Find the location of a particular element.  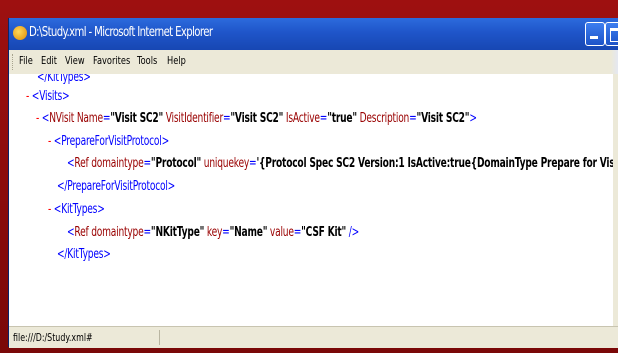

menu-tools: Tools is located at coordinates (147, 60).